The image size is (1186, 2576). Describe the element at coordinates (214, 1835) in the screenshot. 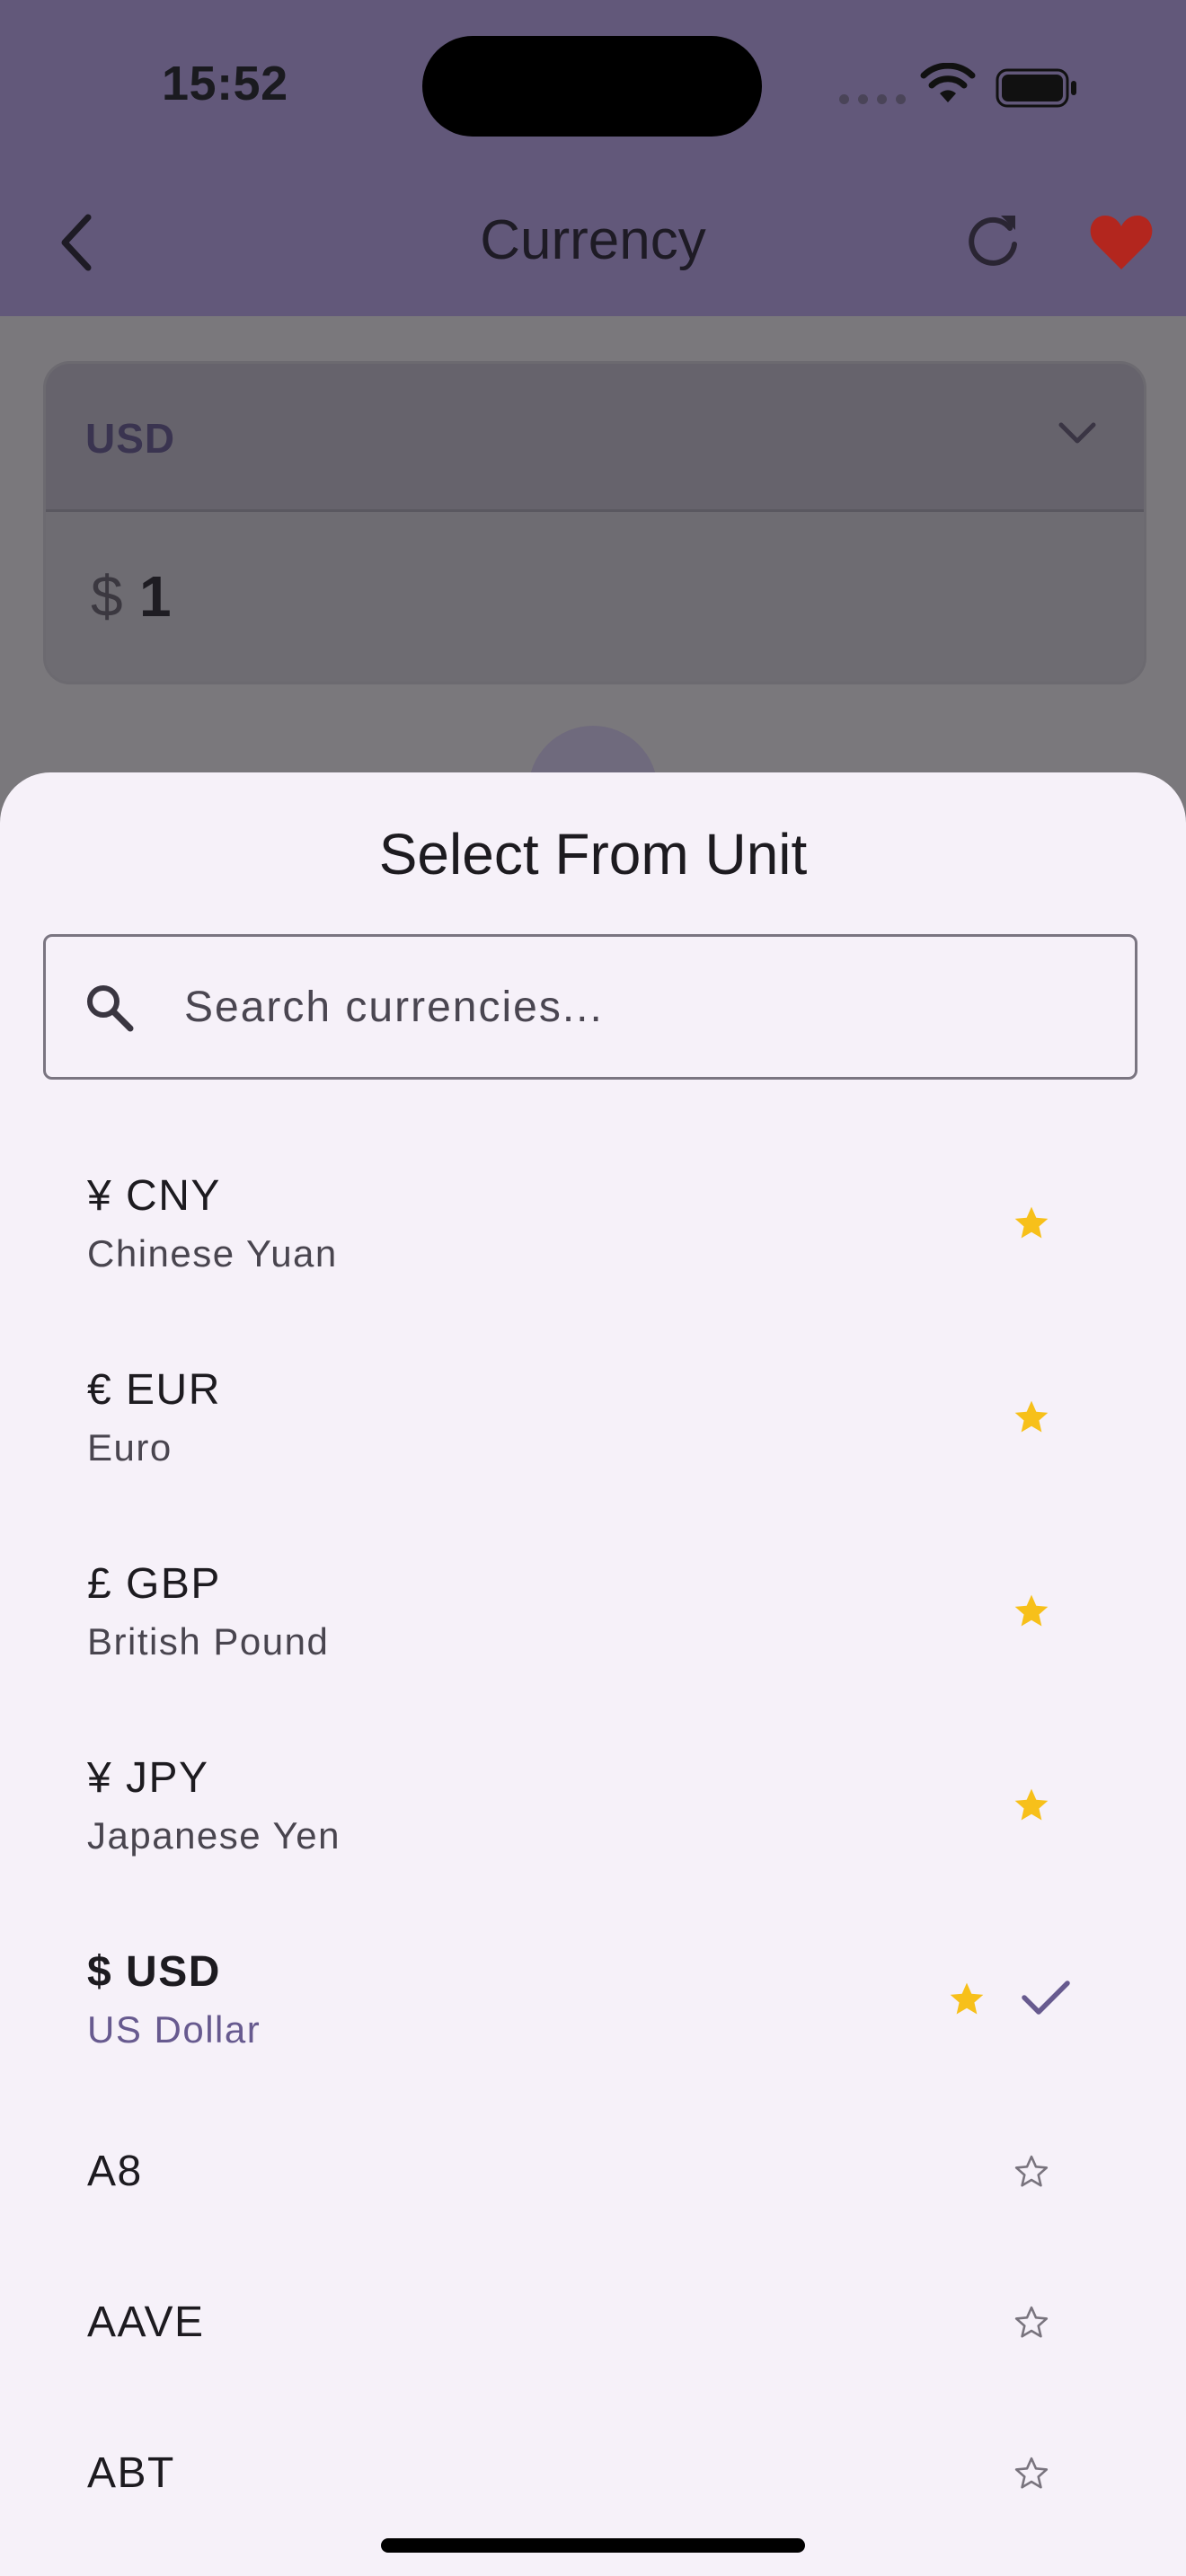

I see `currency-name: Japanese Yen` at that location.